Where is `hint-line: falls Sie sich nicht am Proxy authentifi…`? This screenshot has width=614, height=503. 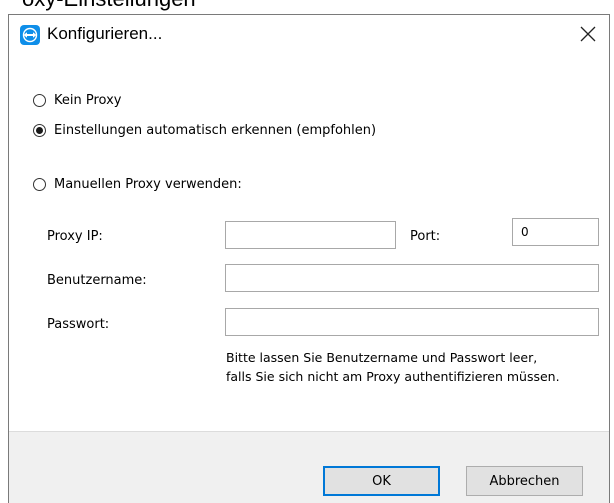 hint-line: falls Sie sich nicht am Proxy authentifi… is located at coordinates (393, 376).